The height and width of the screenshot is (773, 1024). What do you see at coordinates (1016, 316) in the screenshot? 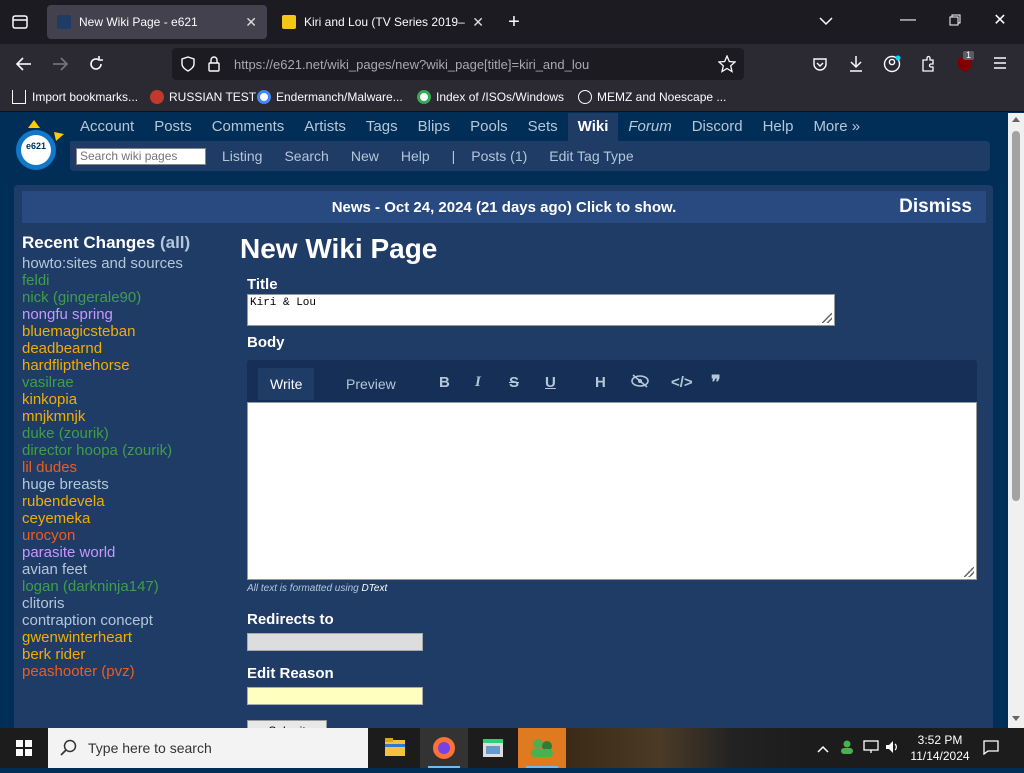
I see `scroll-thumb` at bounding box center [1016, 316].